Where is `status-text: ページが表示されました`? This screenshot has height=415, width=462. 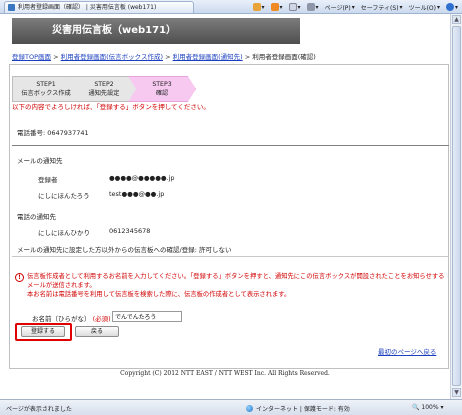 status-text: ページが表示されました is located at coordinates (39, 409).